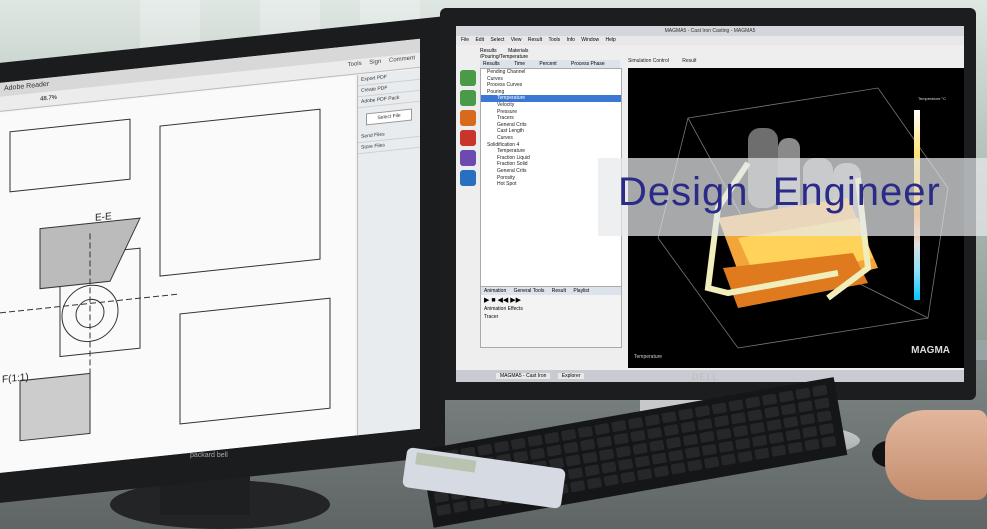  Describe the element at coordinates (535, 40) in the screenshot. I see `menu-result: Result` at that location.